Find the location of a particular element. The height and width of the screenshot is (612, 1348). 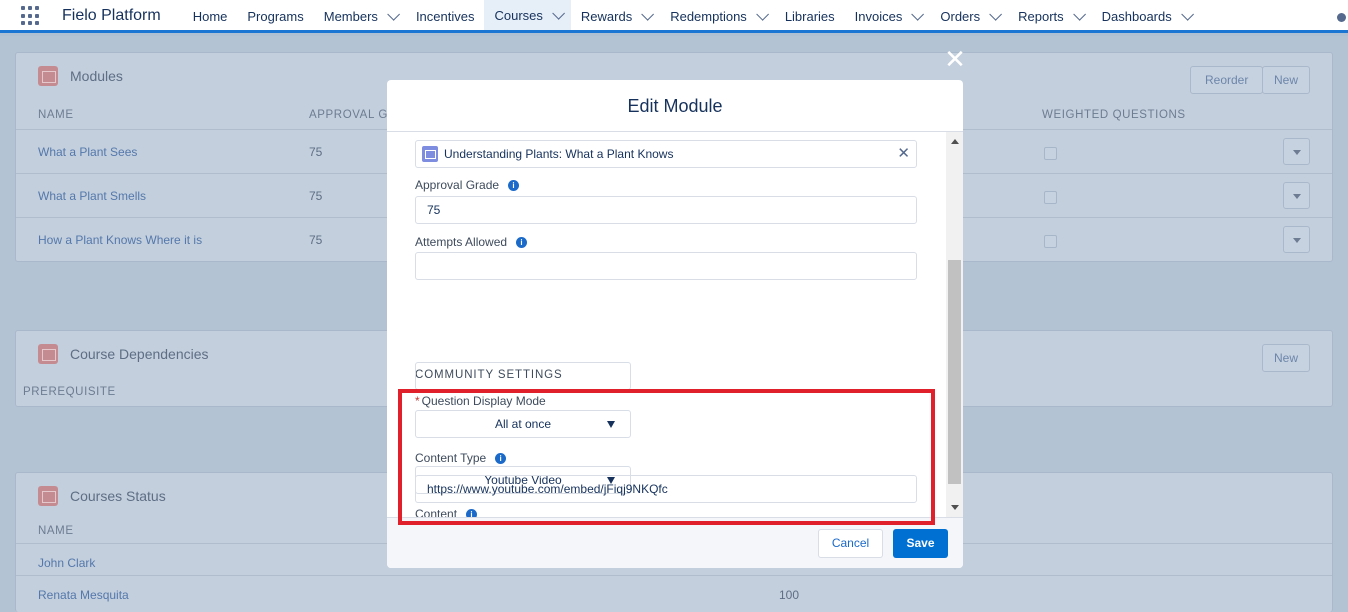

column-header-prerequisite: PREREQUISITE is located at coordinates (69, 392).